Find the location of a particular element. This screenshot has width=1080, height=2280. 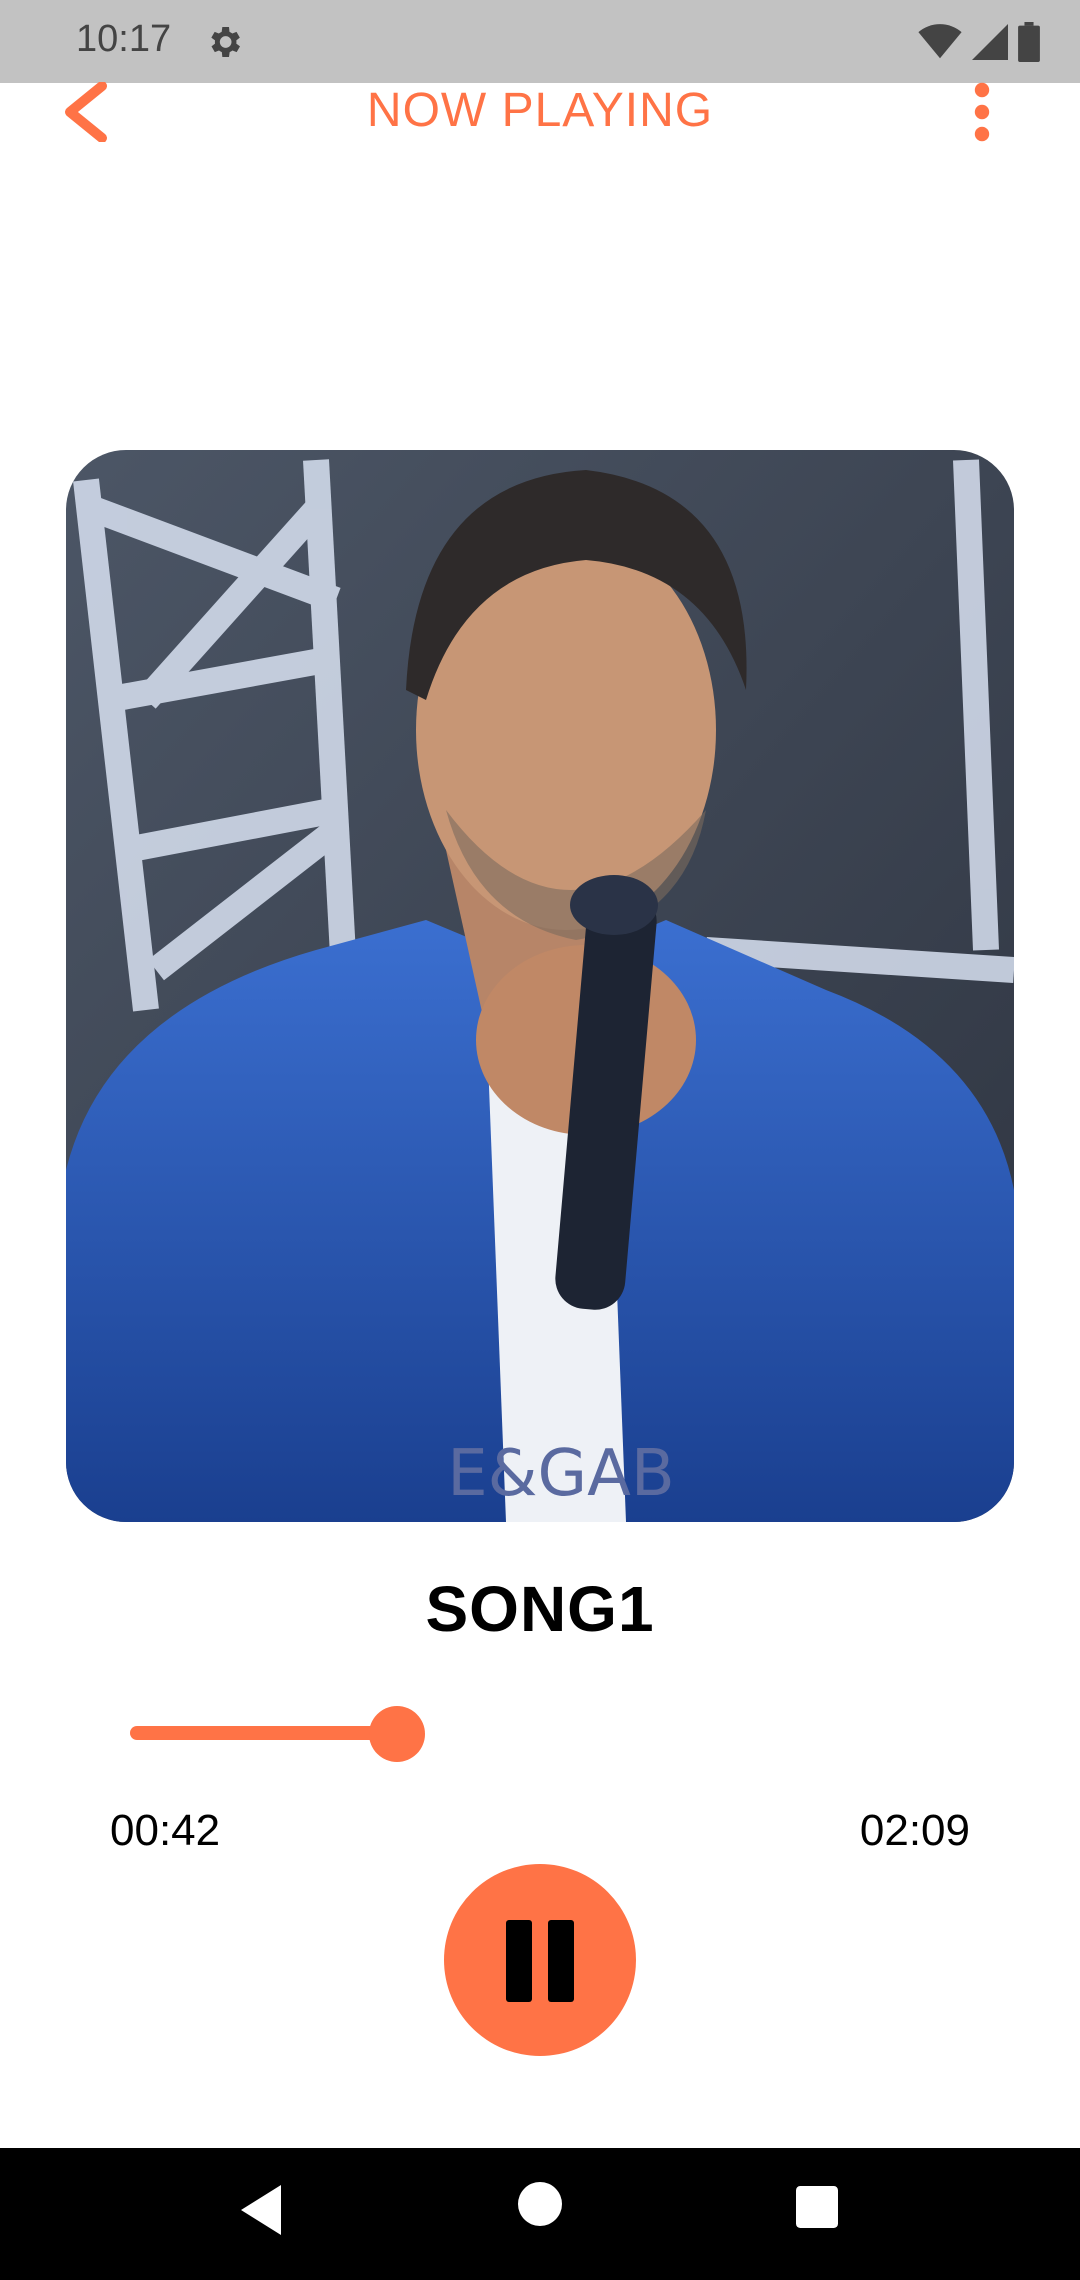

status-icons is located at coordinates (979, 42).